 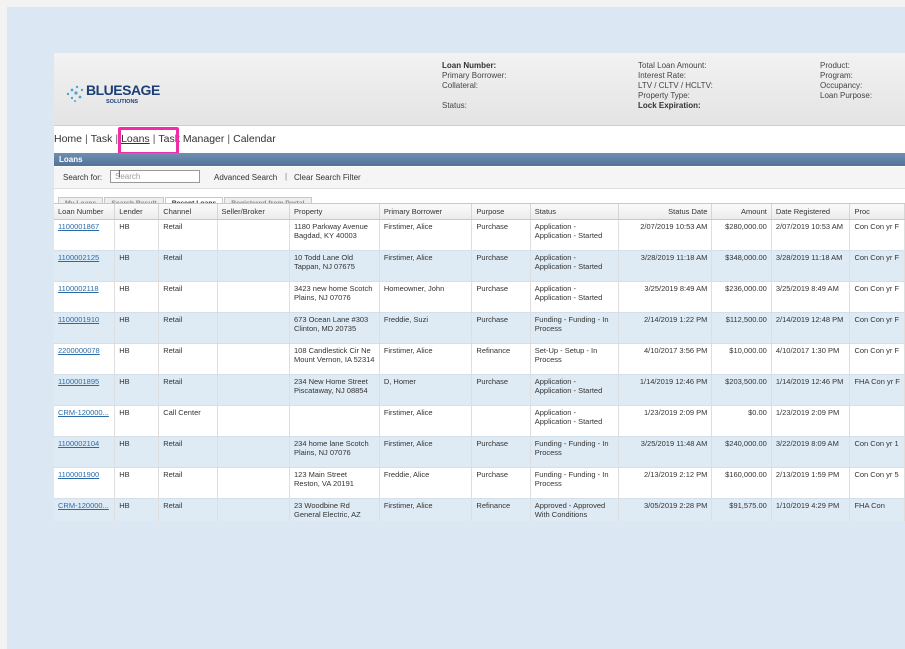 I want to click on advanced-search-link: Advanced Search, so click(x=245, y=177).